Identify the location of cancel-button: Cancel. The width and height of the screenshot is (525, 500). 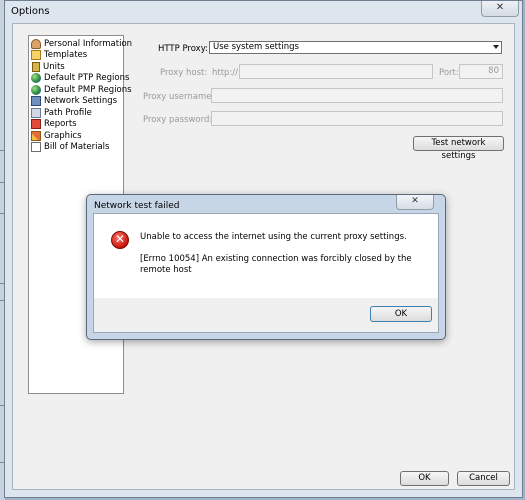
(483, 478).